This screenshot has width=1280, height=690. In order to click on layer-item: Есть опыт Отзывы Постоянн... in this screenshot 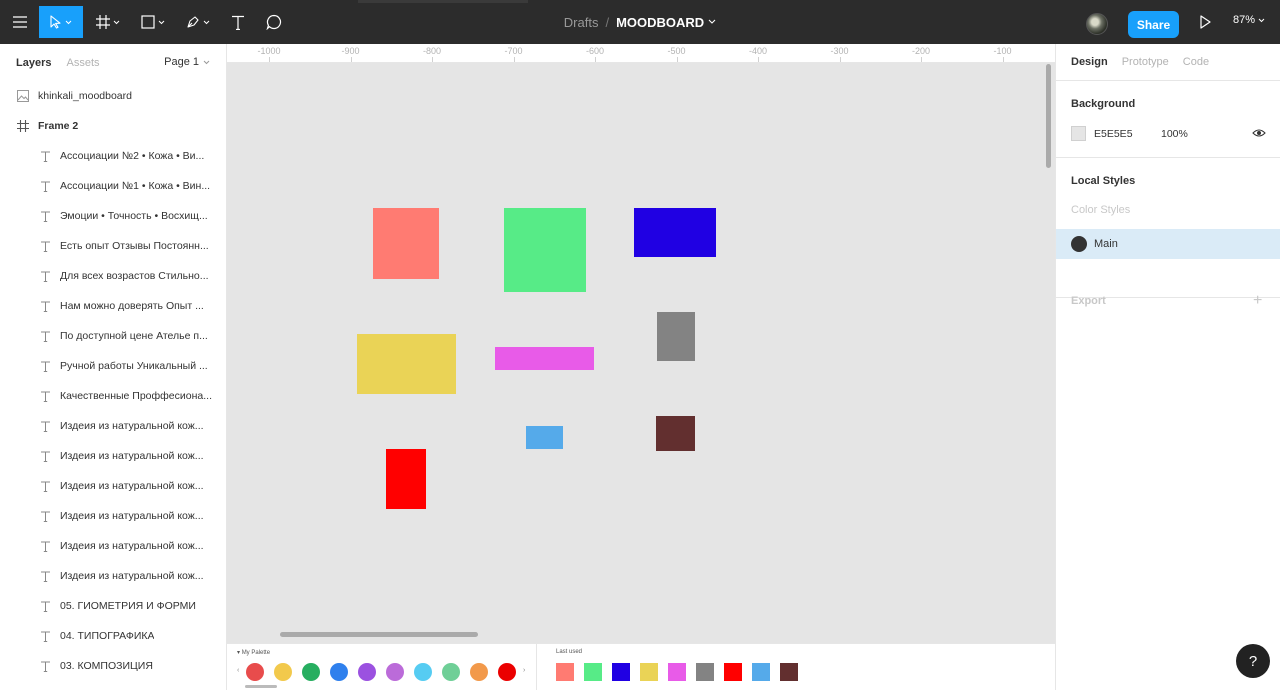, I will do `click(113, 246)`.